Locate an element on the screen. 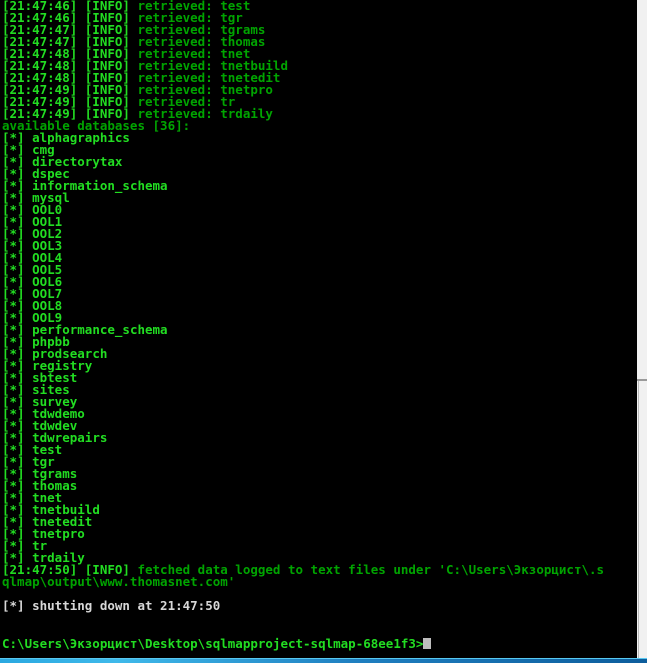 This screenshot has height=663, width=647. database-list-item: [*] tgrams is located at coordinates (318, 473).